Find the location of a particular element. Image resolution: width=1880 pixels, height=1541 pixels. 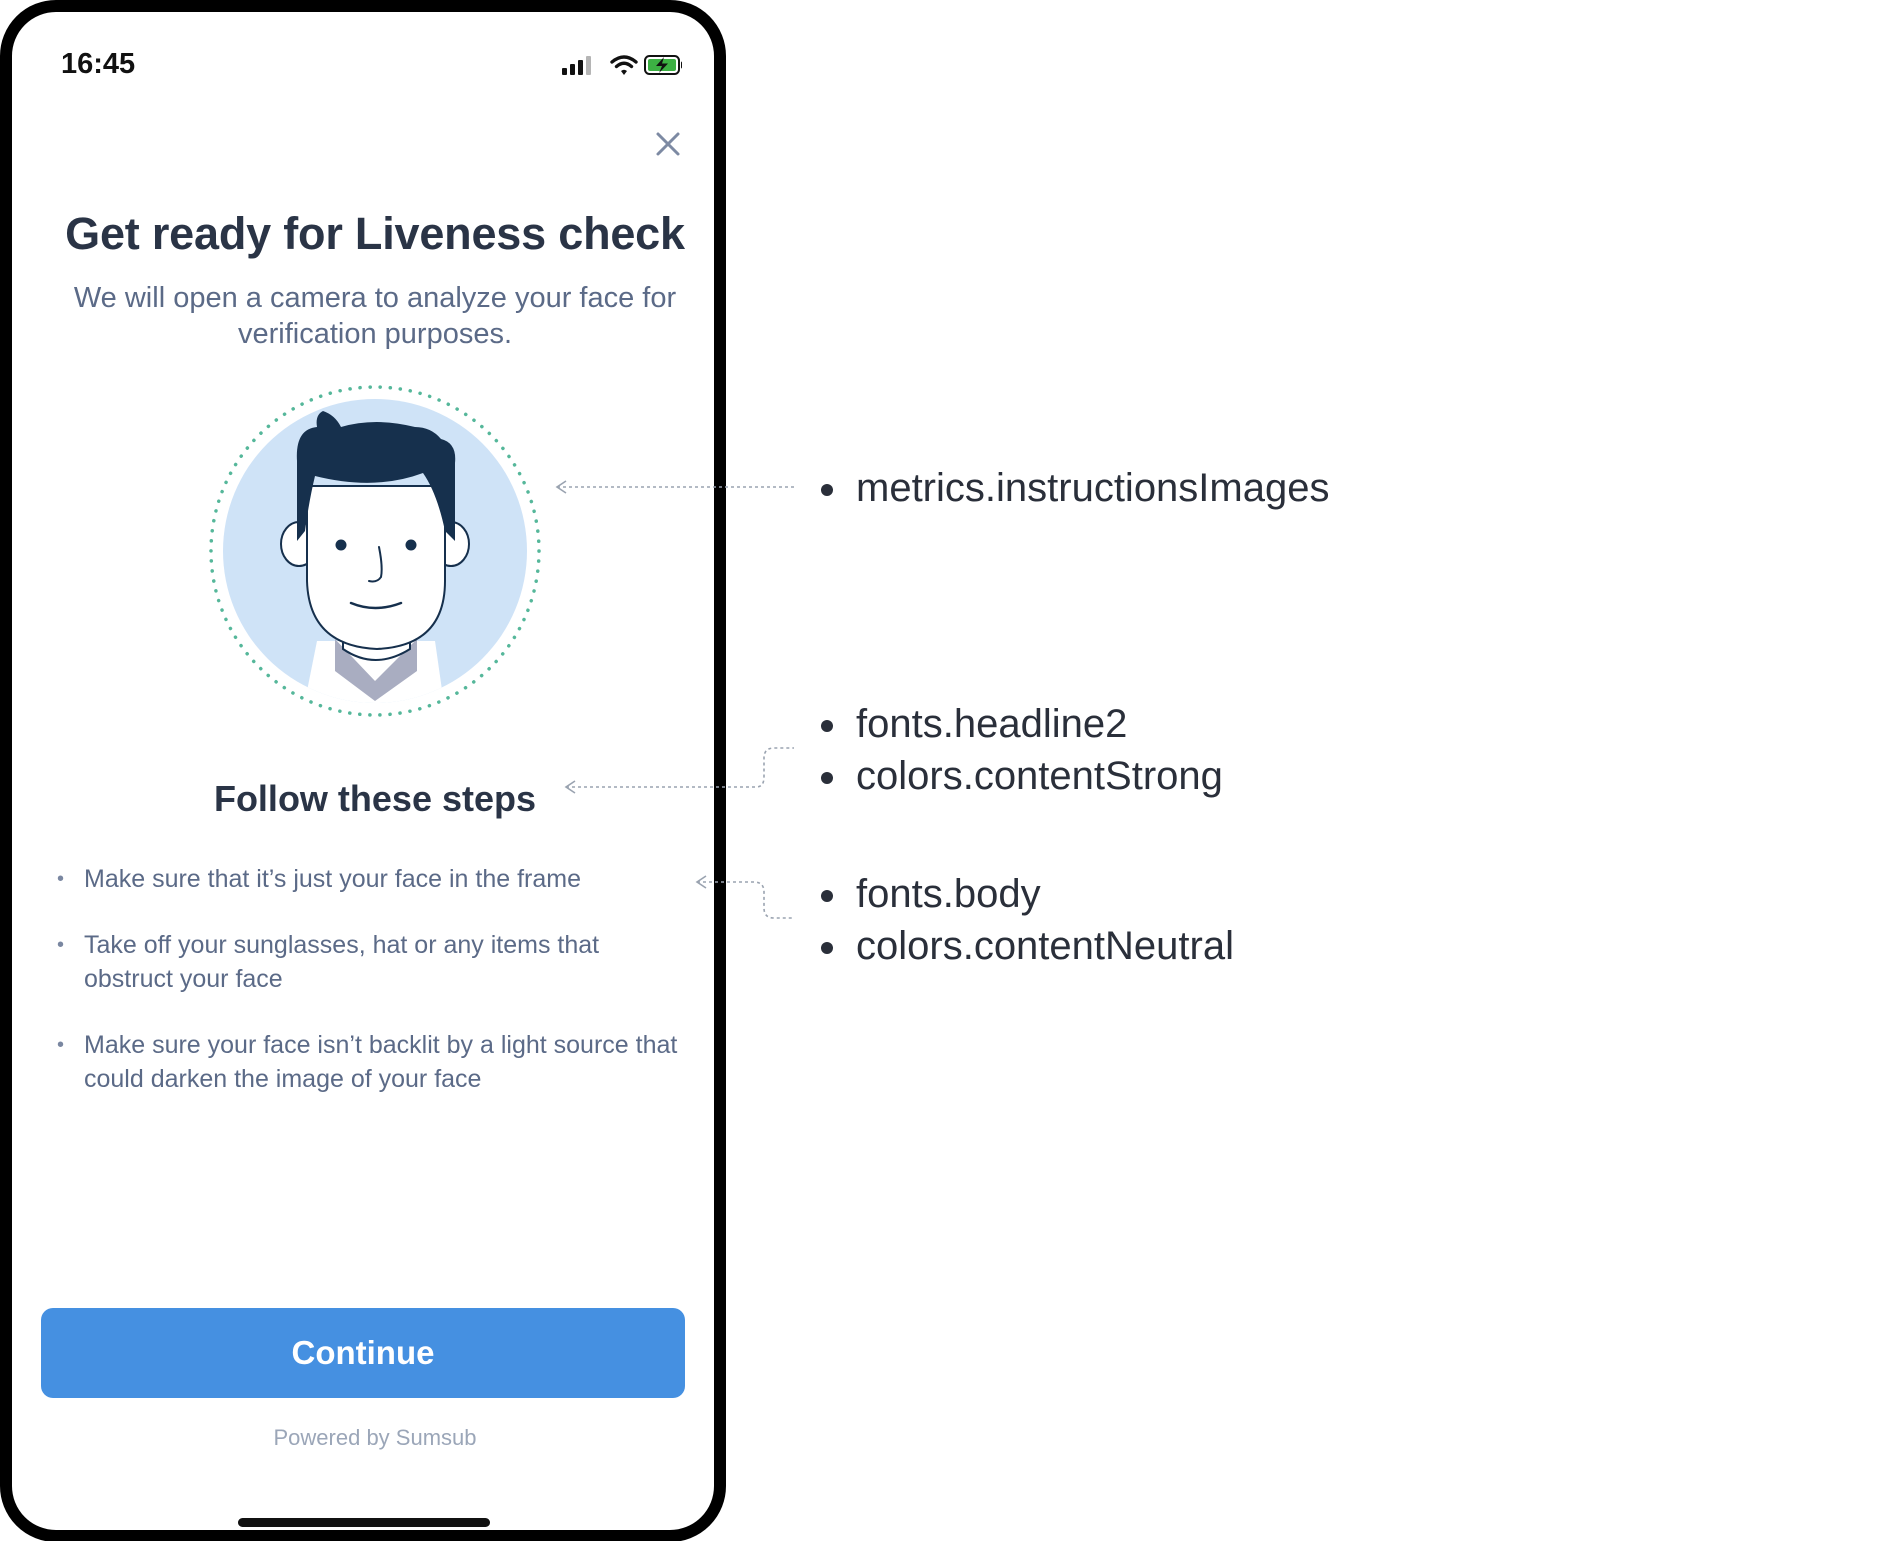

annotation-image: metrics.instructionsImages is located at coordinates (1069, 488).